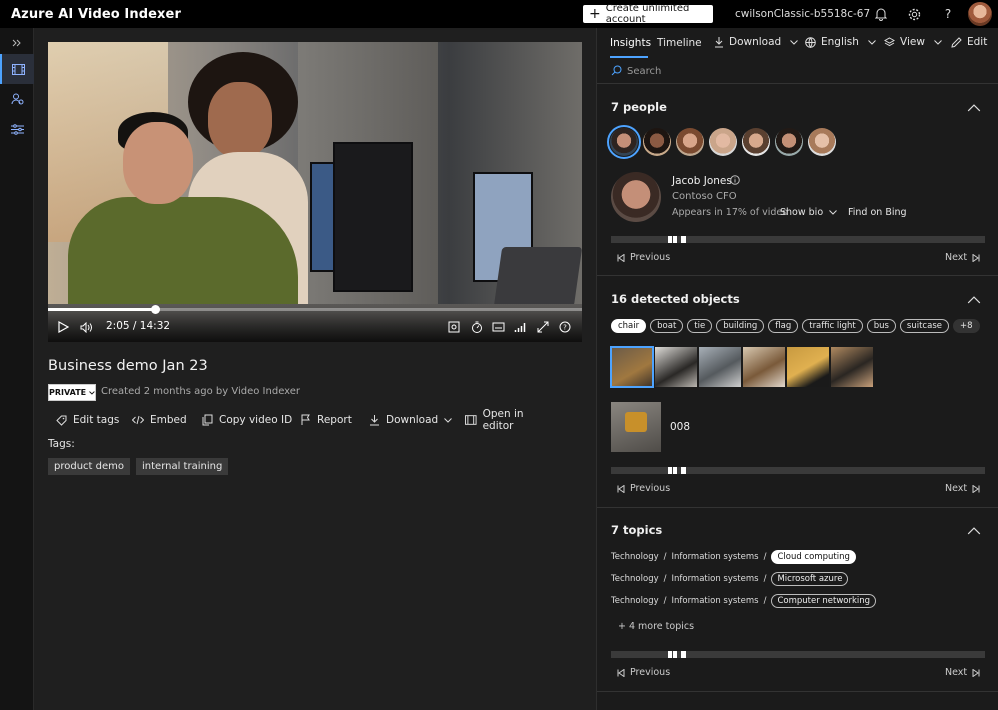 The image size is (998, 710). Describe the element at coordinates (471, 420) in the screenshot. I see `editor-icon` at that location.